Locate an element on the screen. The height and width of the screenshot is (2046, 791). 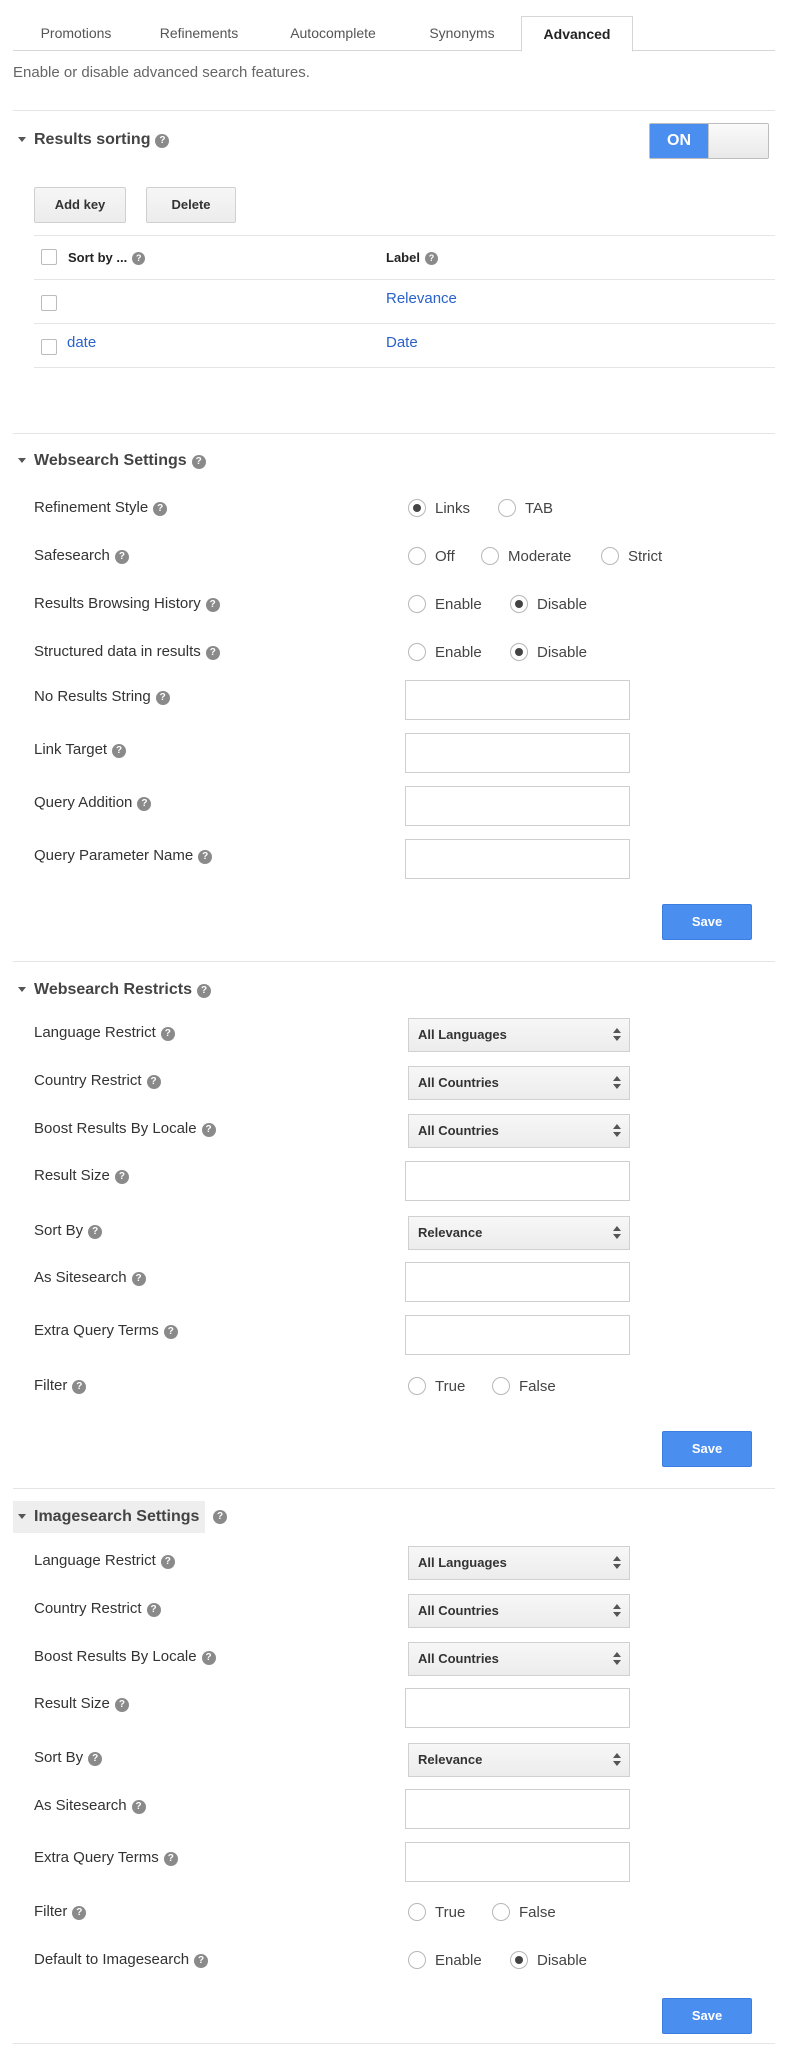
image-filter-true-radio: True is located at coordinates (436, 1912).